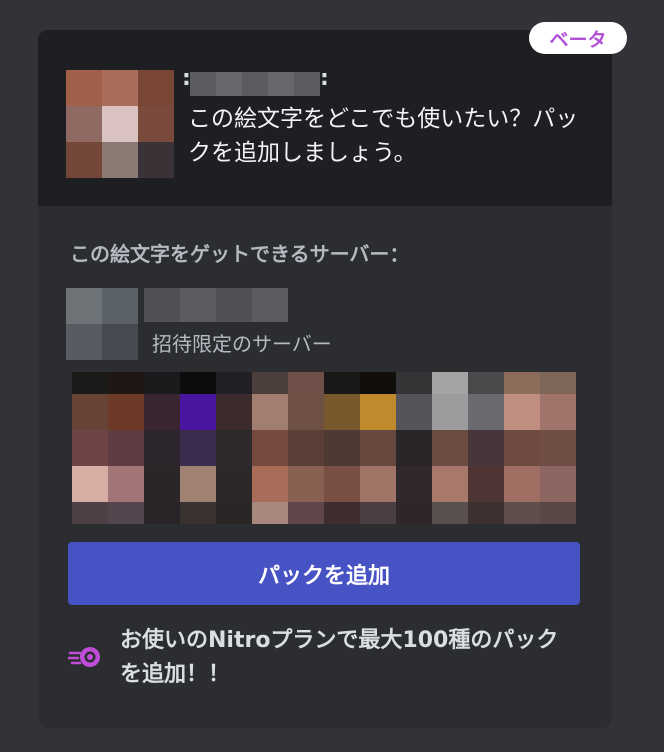 This screenshot has height=752, width=664. I want to click on emoji-image, so click(120, 124).